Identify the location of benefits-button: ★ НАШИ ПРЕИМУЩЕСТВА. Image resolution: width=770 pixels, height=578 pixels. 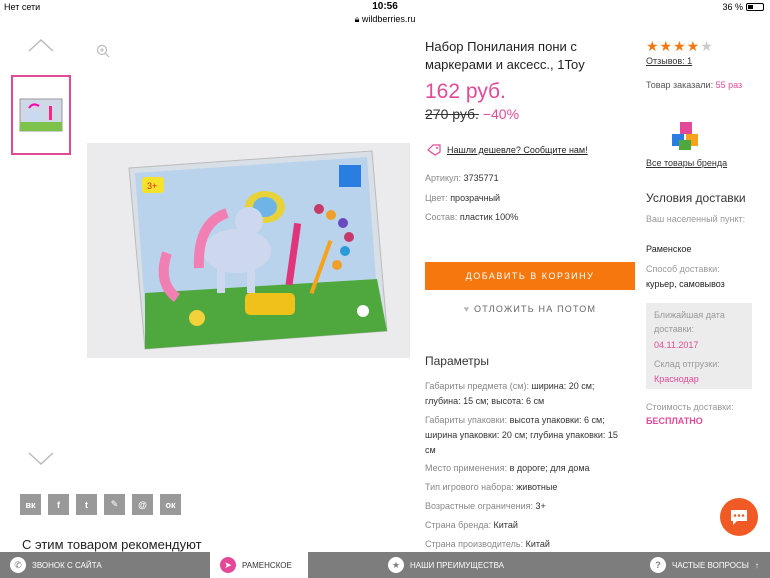
(446, 565).